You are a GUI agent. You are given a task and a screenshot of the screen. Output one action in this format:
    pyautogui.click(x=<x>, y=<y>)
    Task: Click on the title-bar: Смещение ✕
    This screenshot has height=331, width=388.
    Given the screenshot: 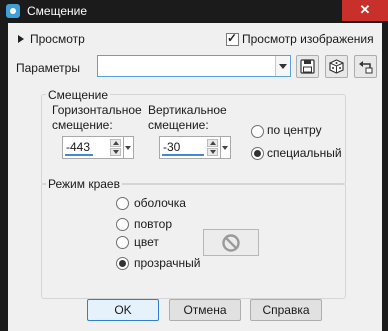 What is the action you would take?
    pyautogui.click(x=194, y=11)
    